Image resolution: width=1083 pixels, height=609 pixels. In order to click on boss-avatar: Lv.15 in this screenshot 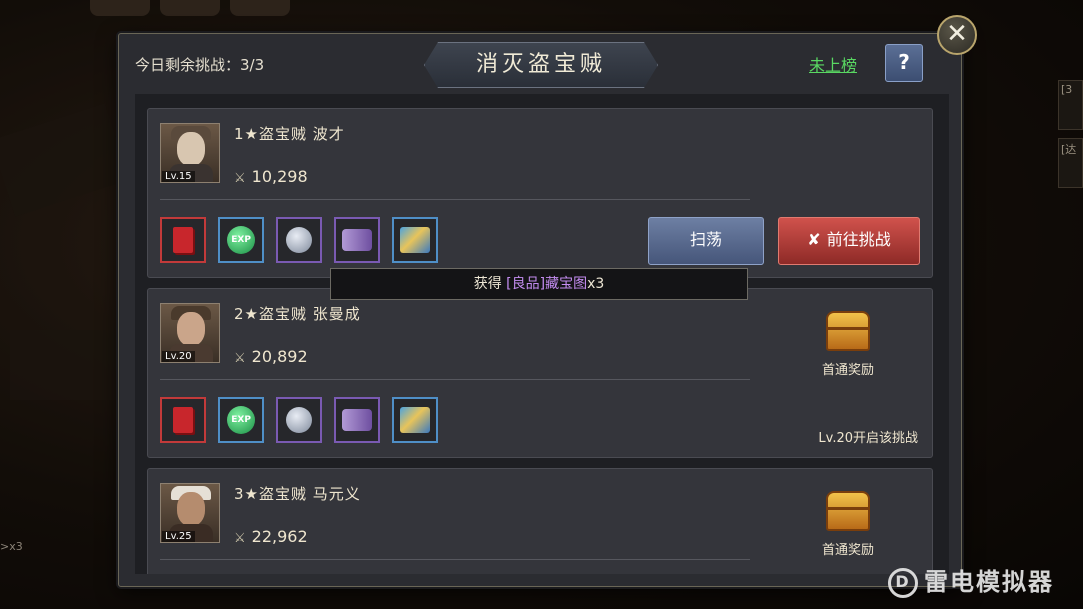, I will do `click(190, 153)`.